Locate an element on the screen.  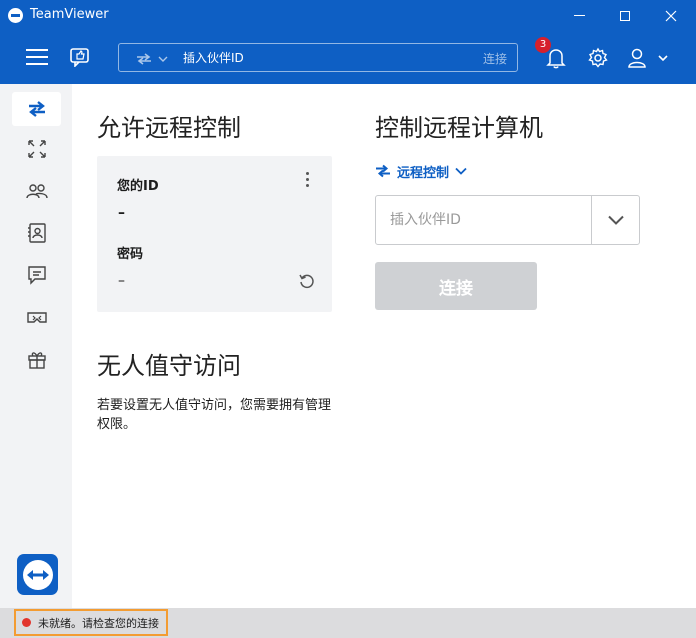
status-bar: 未就绪。请检查您的连接 is located at coordinates (348, 623).